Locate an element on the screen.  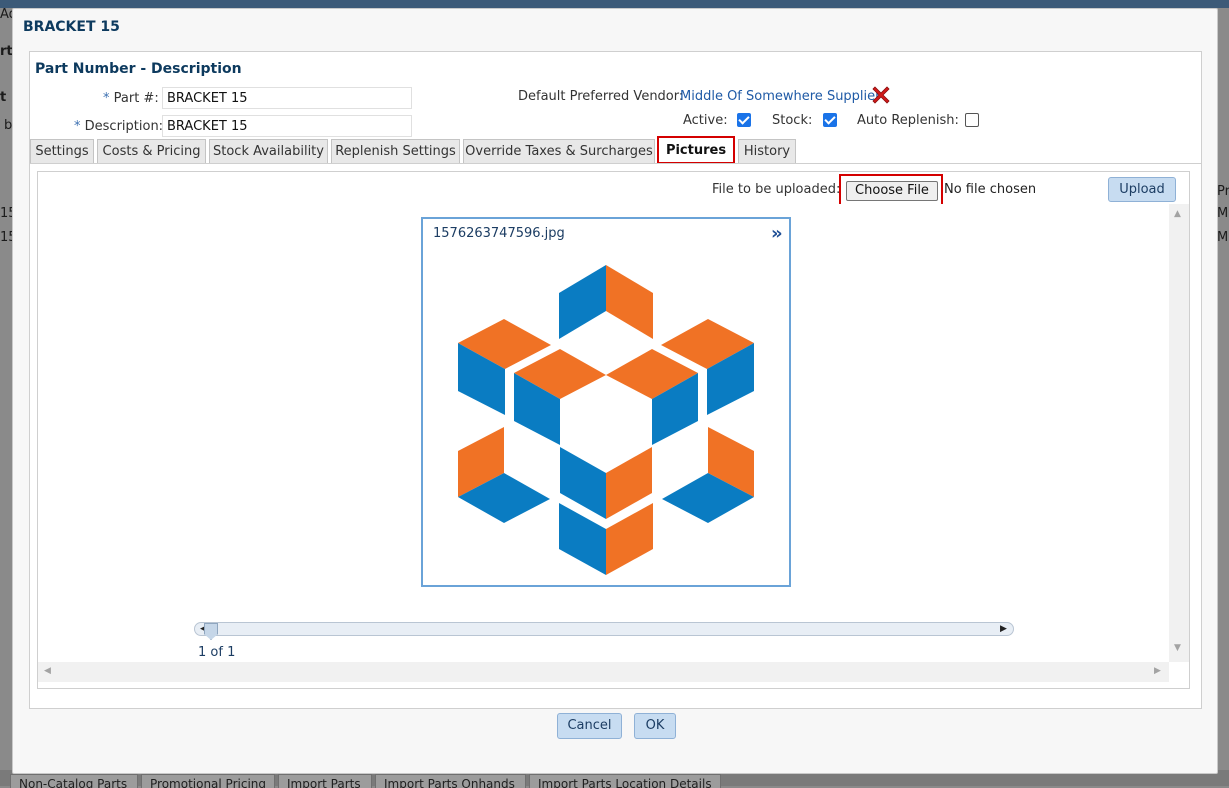
ok-button: OK is located at coordinates (655, 726).